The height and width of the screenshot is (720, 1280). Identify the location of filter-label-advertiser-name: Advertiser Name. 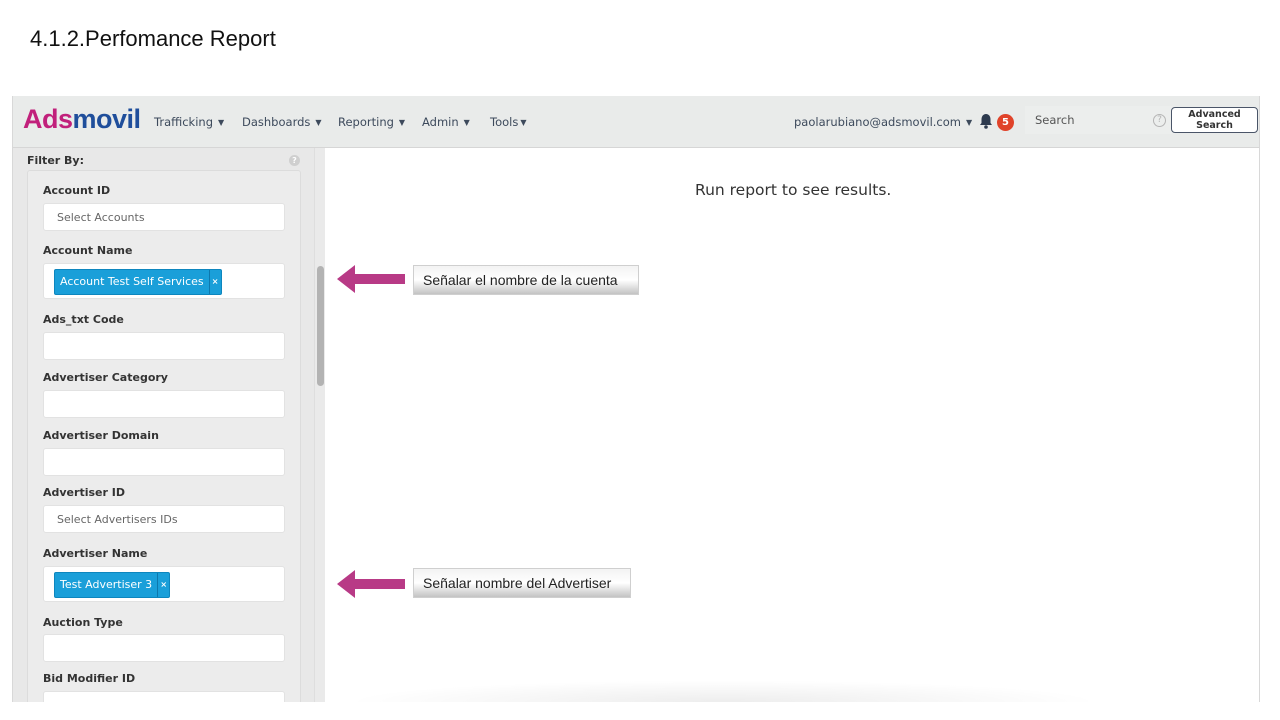
(95, 553).